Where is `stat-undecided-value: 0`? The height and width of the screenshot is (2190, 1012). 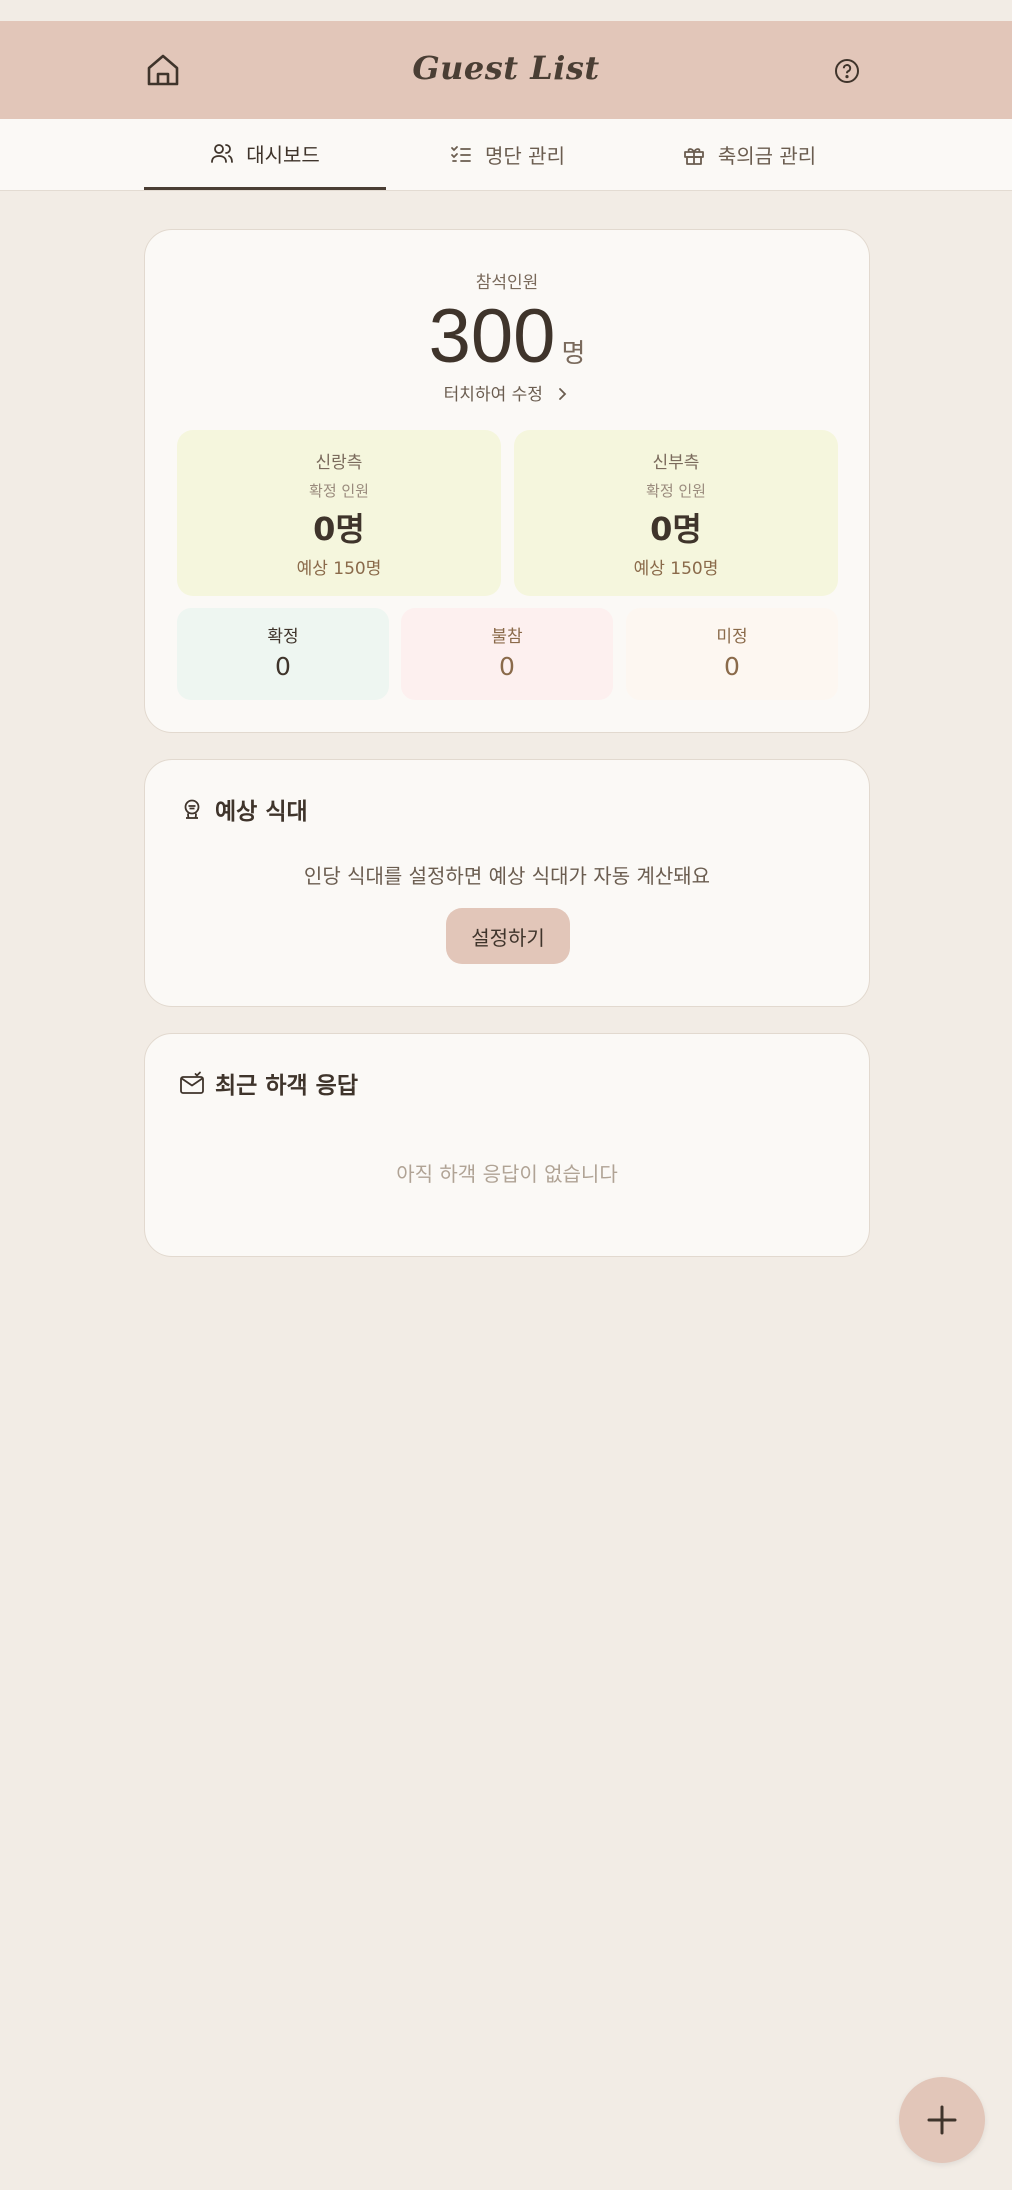 stat-undecided-value: 0 is located at coordinates (732, 666).